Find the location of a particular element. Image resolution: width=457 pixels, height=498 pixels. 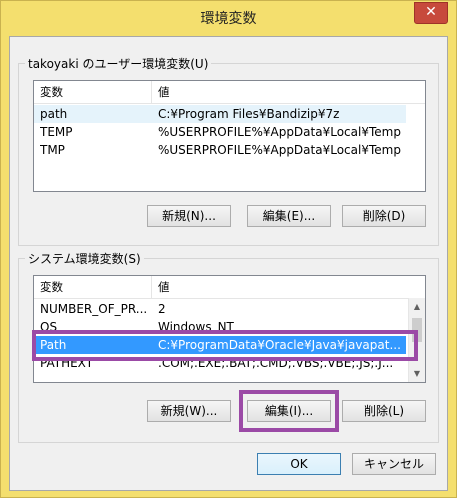

vertical-scrollbar: ▲ ▼ is located at coordinates (416, 340).